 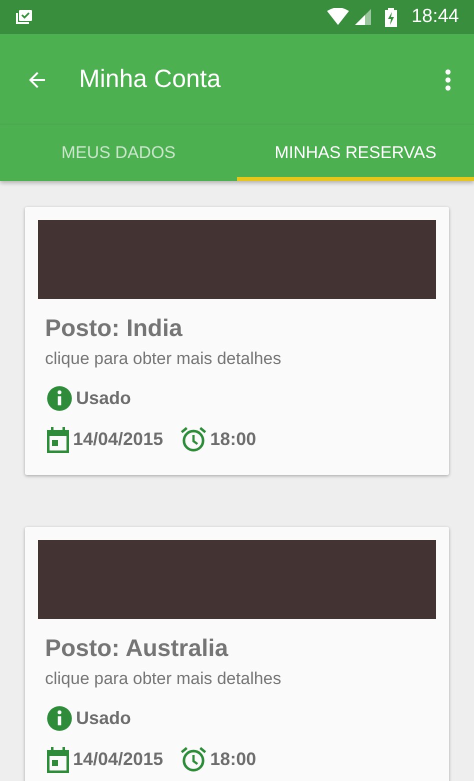 What do you see at coordinates (391, 17) in the screenshot?
I see `battery-charging-icon` at bounding box center [391, 17].